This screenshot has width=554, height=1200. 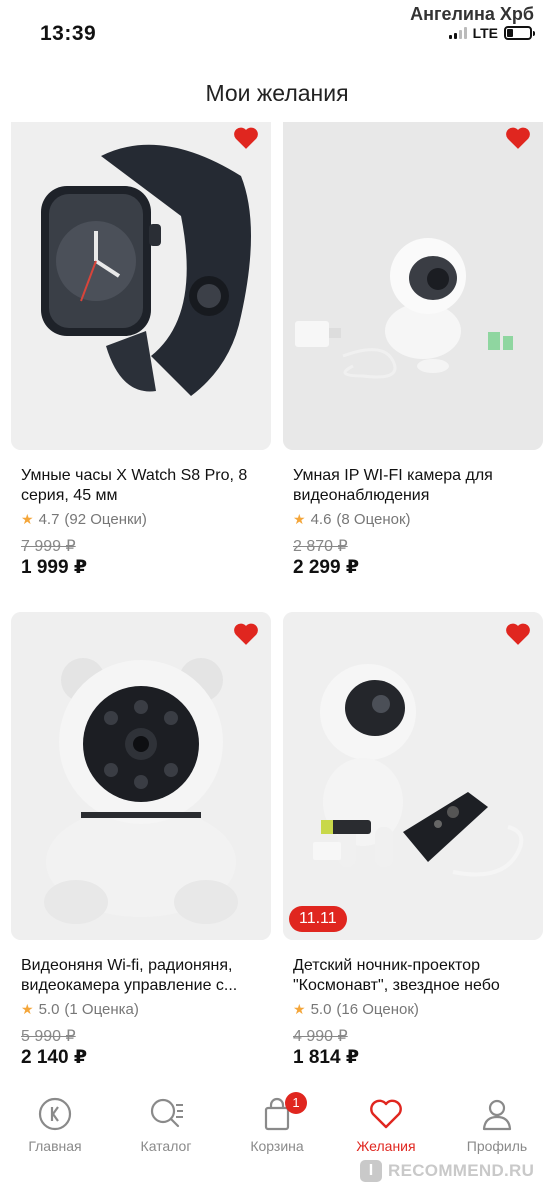 What do you see at coordinates (373, 519) in the screenshot?
I see `rating-count: (8 Оценок)` at bounding box center [373, 519].